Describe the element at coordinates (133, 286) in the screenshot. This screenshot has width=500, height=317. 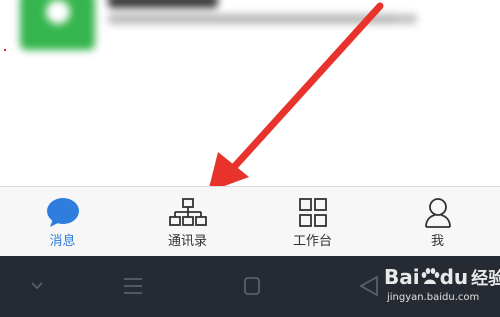
I see `menu-lines-icon` at that location.